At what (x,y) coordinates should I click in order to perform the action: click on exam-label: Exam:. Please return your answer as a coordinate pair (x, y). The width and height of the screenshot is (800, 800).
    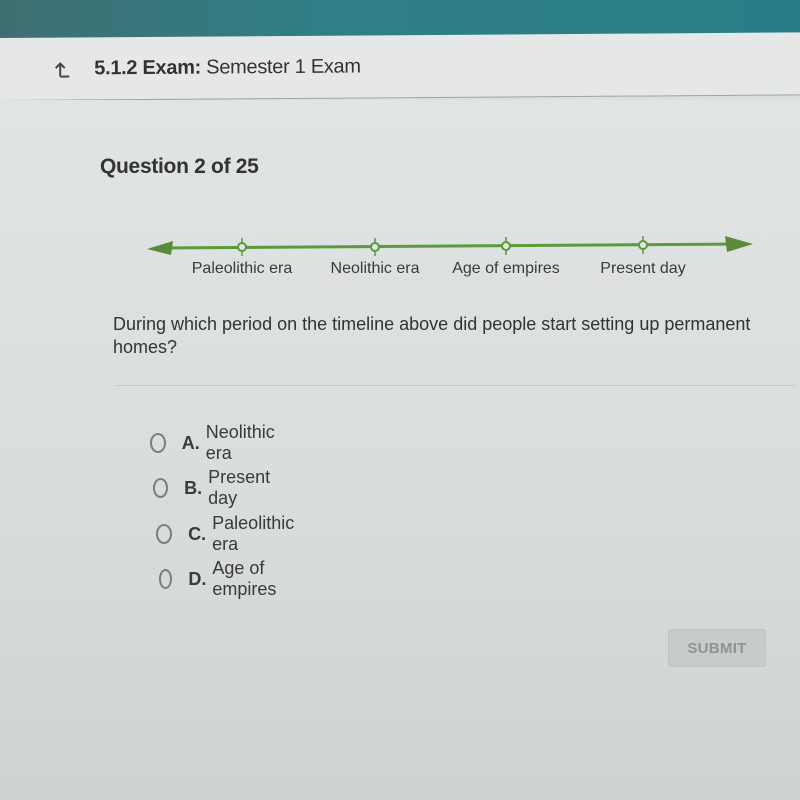
    Looking at the image, I should click on (172, 68).